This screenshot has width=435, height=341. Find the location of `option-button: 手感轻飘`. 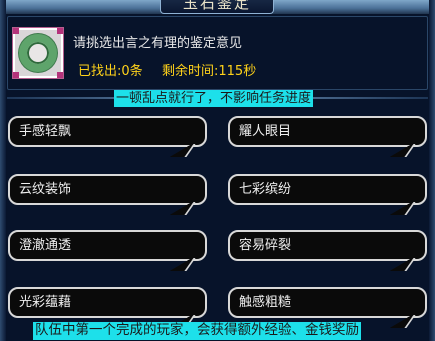

option-button: 手感轻飘 is located at coordinates (107, 131).